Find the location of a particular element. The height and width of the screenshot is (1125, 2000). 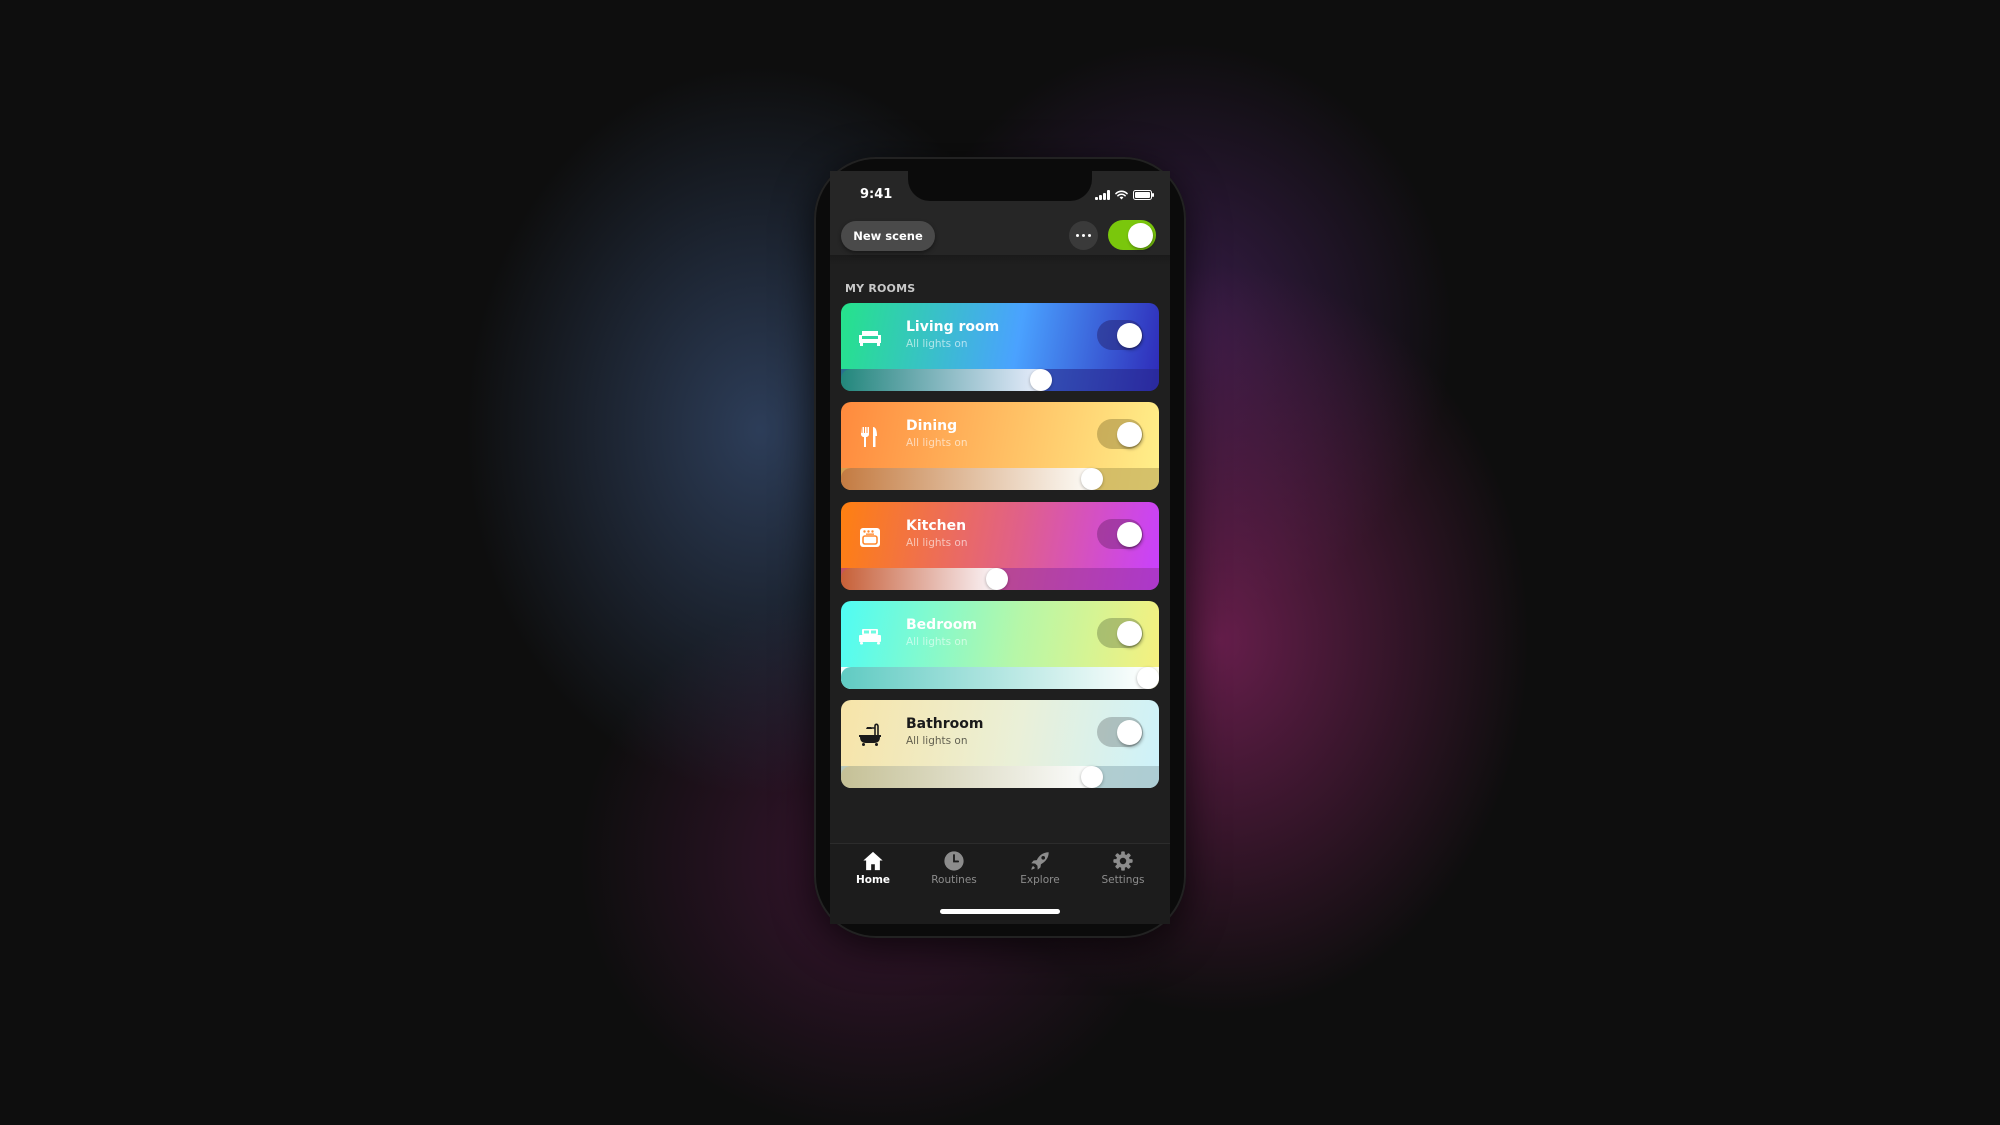

fork-knife-icon is located at coordinates (870, 437).